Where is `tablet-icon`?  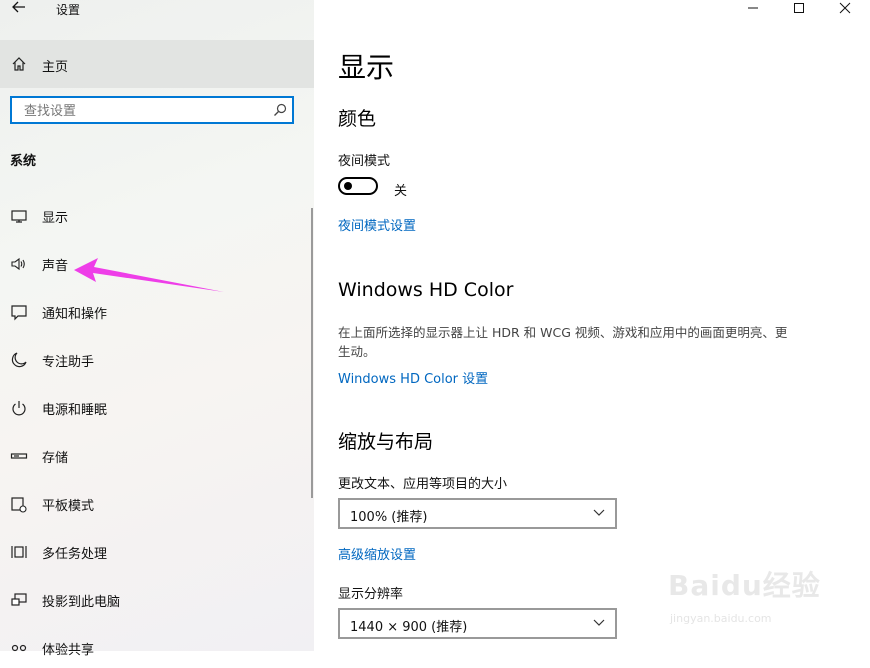
tablet-icon is located at coordinates (19, 505).